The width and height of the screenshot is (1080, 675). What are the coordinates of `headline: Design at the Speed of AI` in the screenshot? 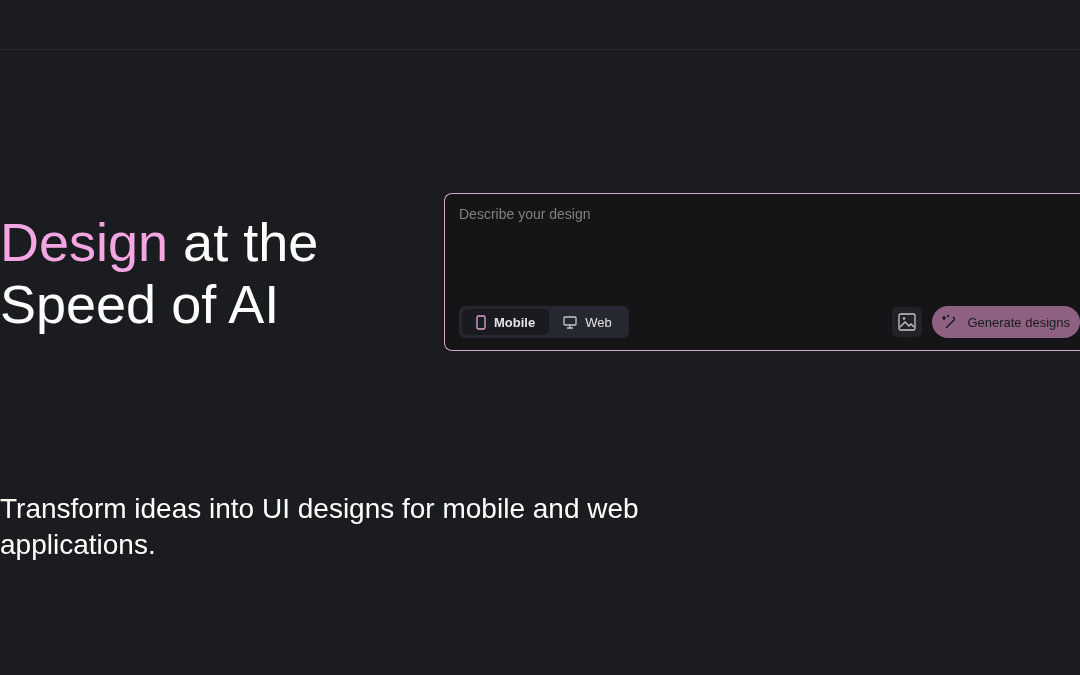 It's located at (160, 273).